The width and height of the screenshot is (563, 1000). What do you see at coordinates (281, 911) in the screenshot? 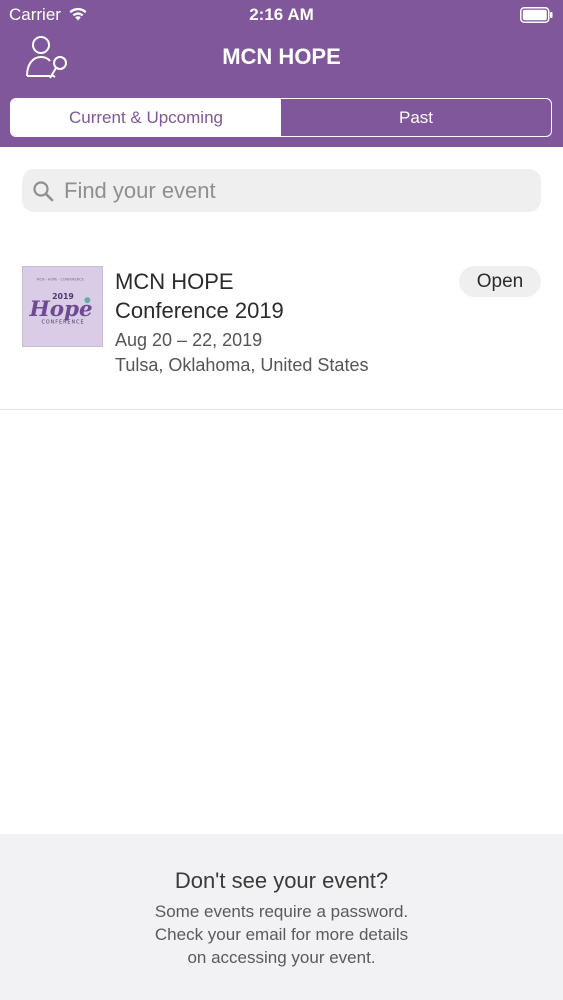
I see `footer-line-1: Some events require a password.` at bounding box center [281, 911].